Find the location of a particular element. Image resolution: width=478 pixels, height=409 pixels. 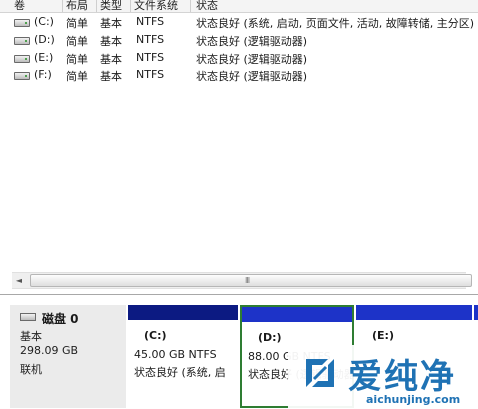

volume-name: (D:) is located at coordinates (44, 39).